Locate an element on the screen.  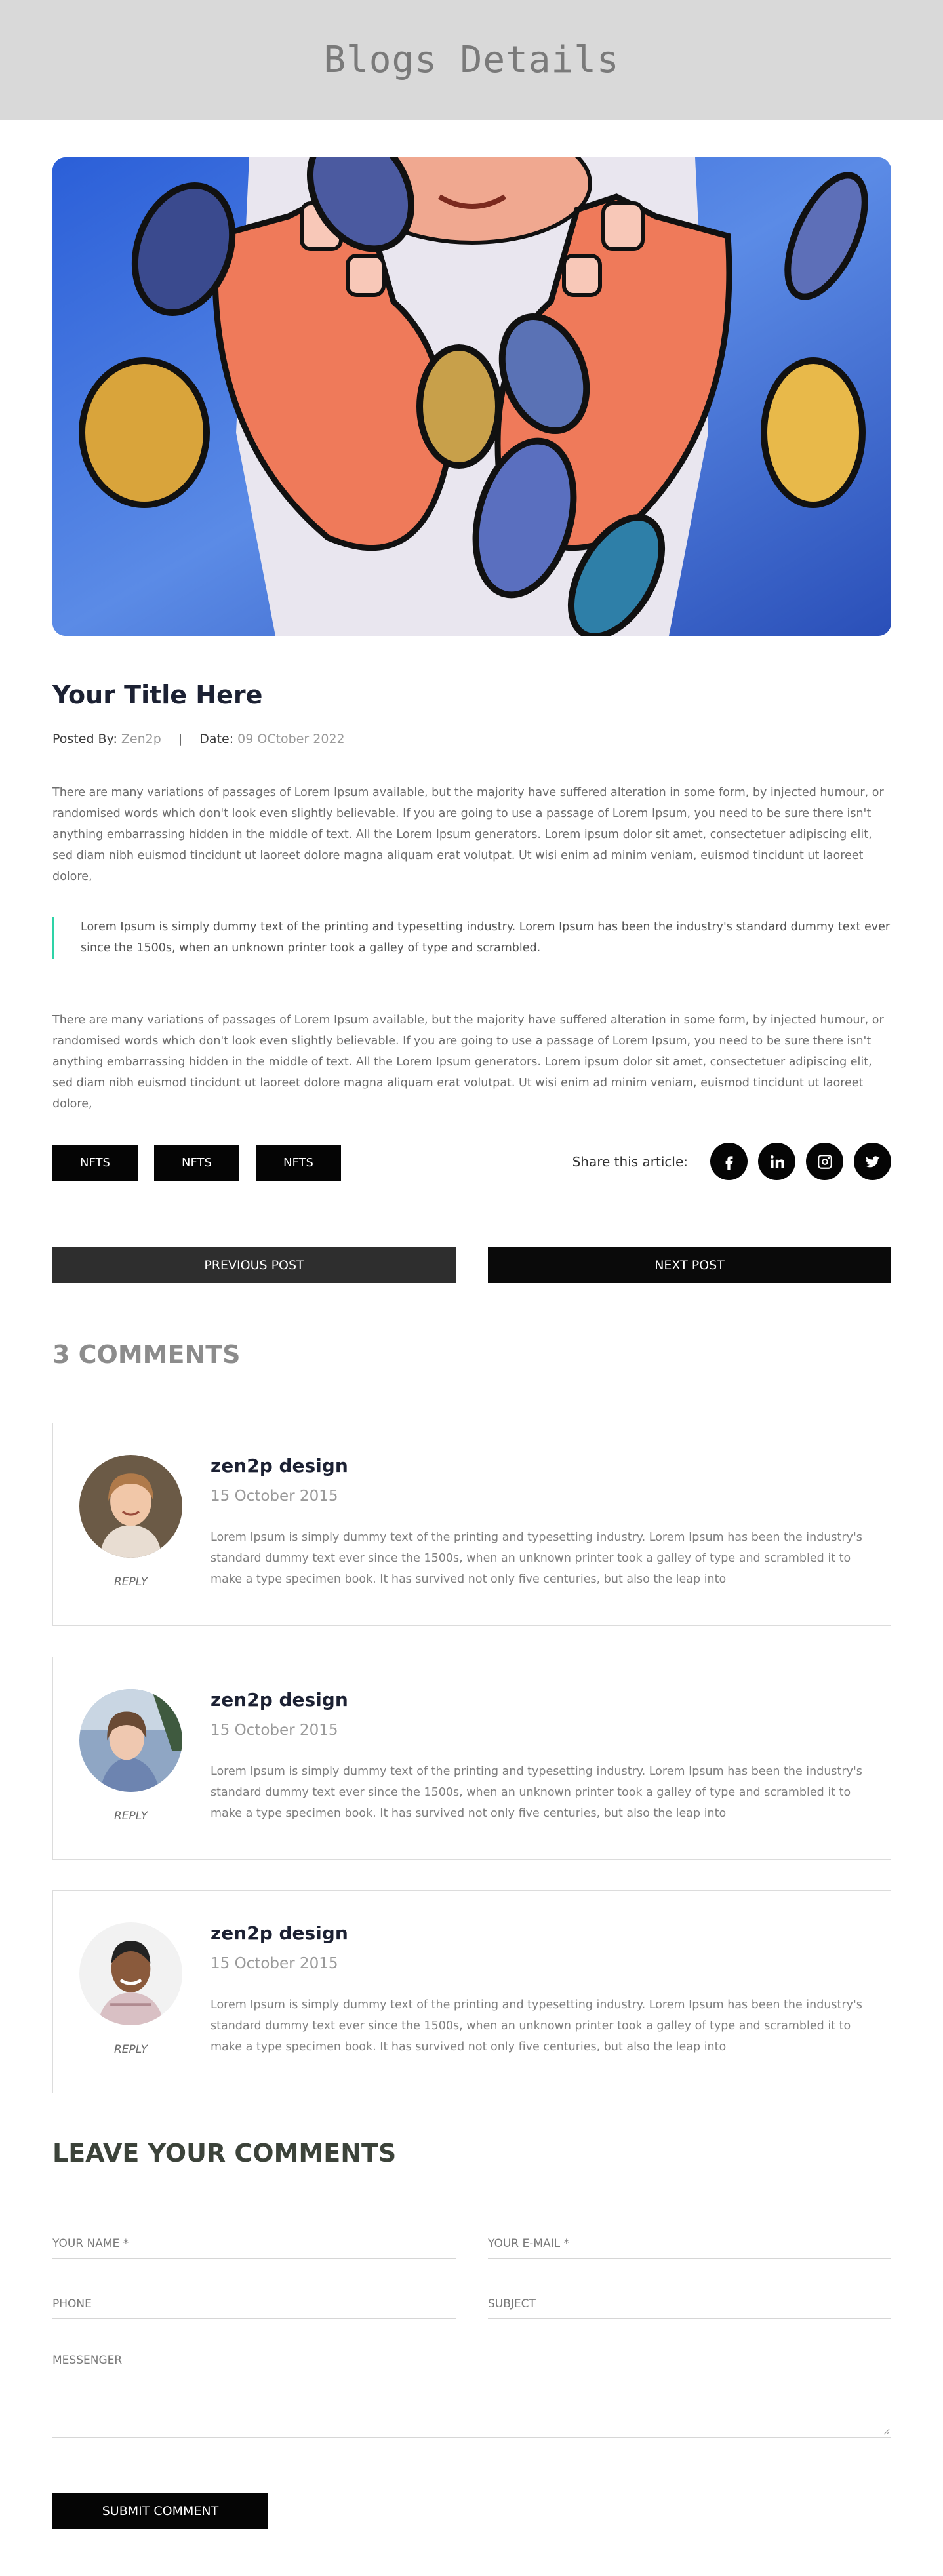
instagram-icon is located at coordinates (825, 1161).